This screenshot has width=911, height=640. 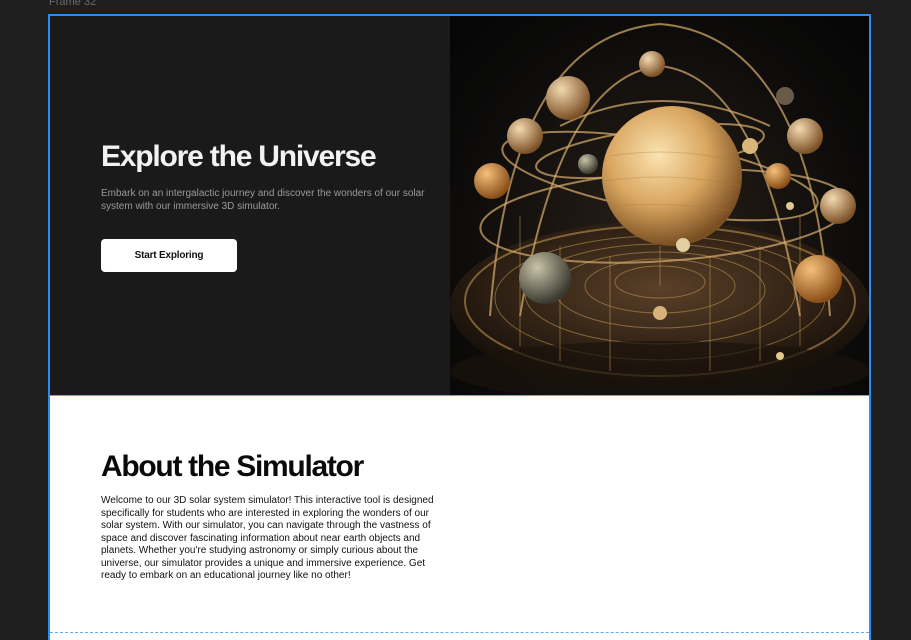 I want to click on hero-title: Explore the Universe, so click(x=239, y=156).